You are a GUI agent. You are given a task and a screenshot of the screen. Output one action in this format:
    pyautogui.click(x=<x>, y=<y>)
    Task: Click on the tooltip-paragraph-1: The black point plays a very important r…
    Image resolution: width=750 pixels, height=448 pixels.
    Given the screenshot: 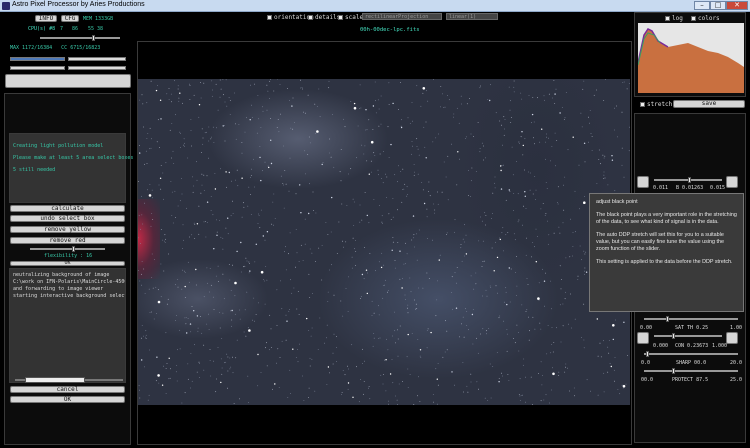 What is the action you would take?
    pyautogui.click(x=666, y=218)
    